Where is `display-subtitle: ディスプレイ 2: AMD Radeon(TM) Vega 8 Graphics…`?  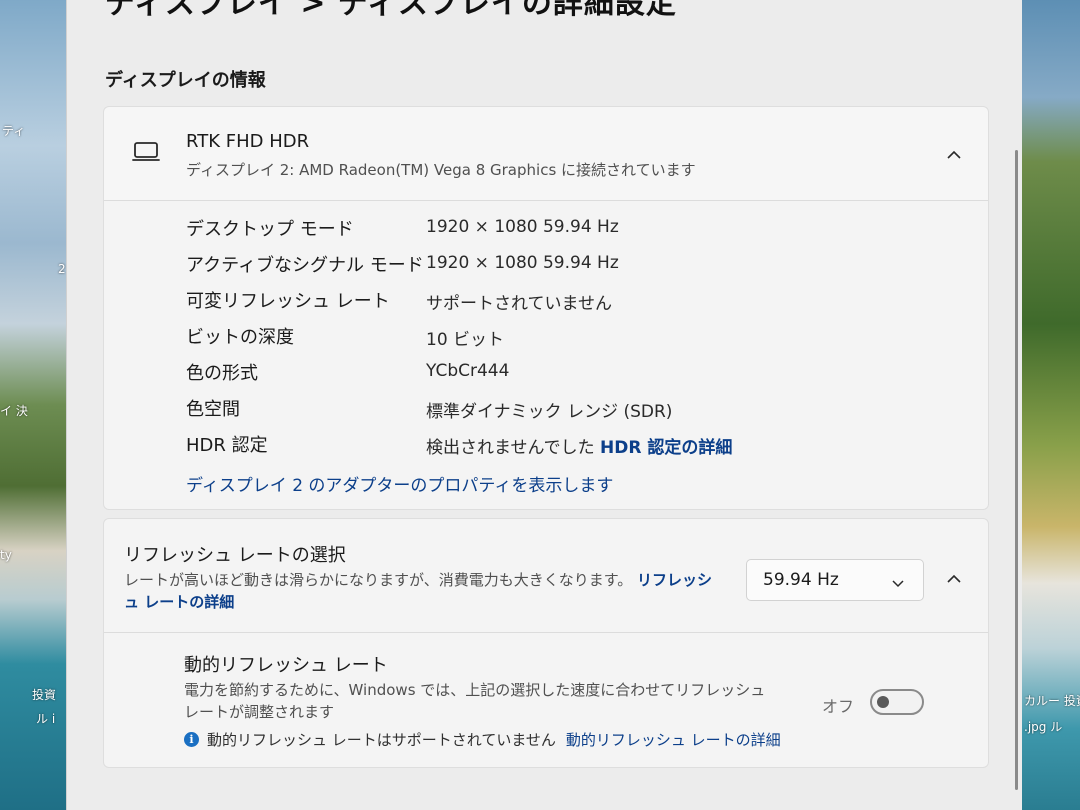 display-subtitle: ディスプレイ 2: AMD Radeon(TM) Vega 8 Graphics… is located at coordinates (441, 170).